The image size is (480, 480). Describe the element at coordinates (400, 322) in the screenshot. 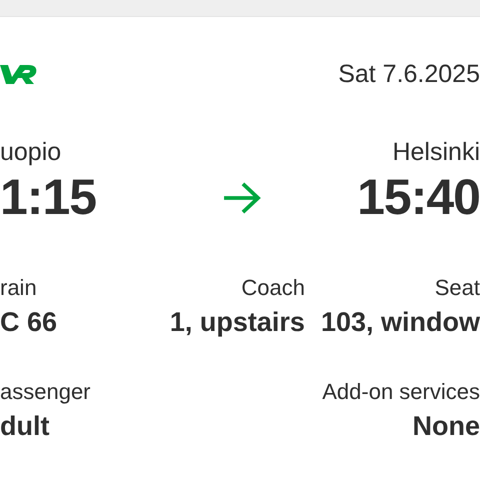

I see `detail-value: 103, window` at that location.